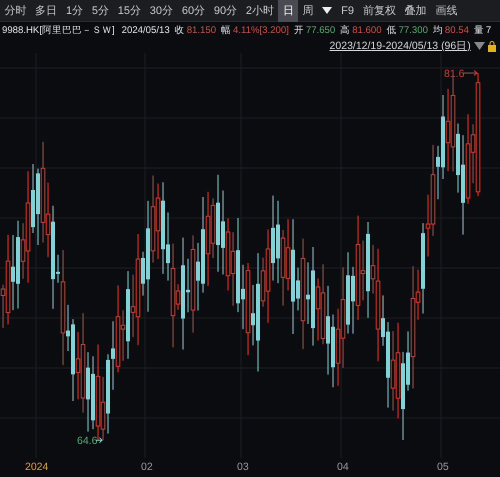  What do you see at coordinates (15, 11) in the screenshot?
I see `period-tab: 分时` at bounding box center [15, 11].